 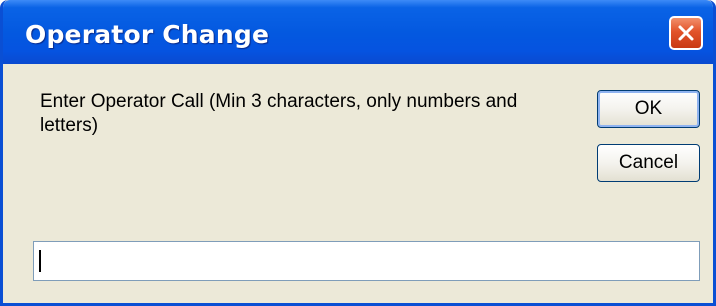 I want to click on ok-button: OK, so click(x=648, y=109).